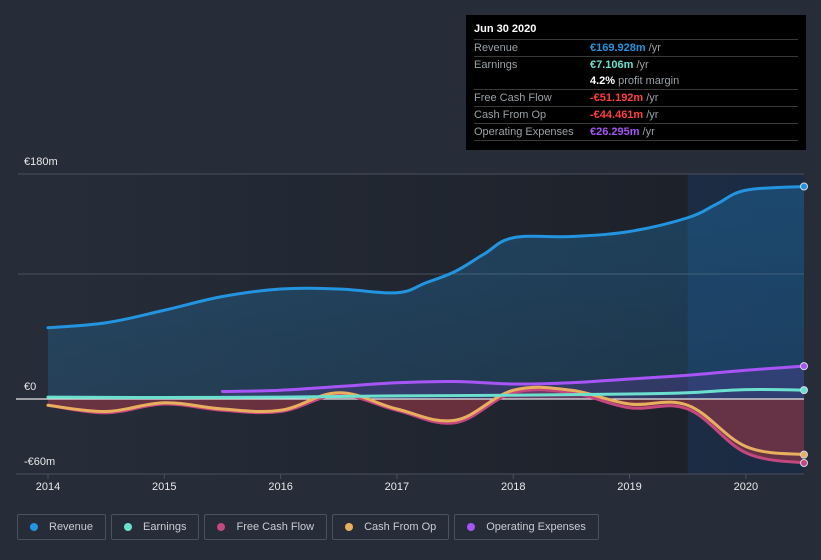  Describe the element at coordinates (804, 366) in the screenshot. I see `endpoint-operating-expenses` at that location.